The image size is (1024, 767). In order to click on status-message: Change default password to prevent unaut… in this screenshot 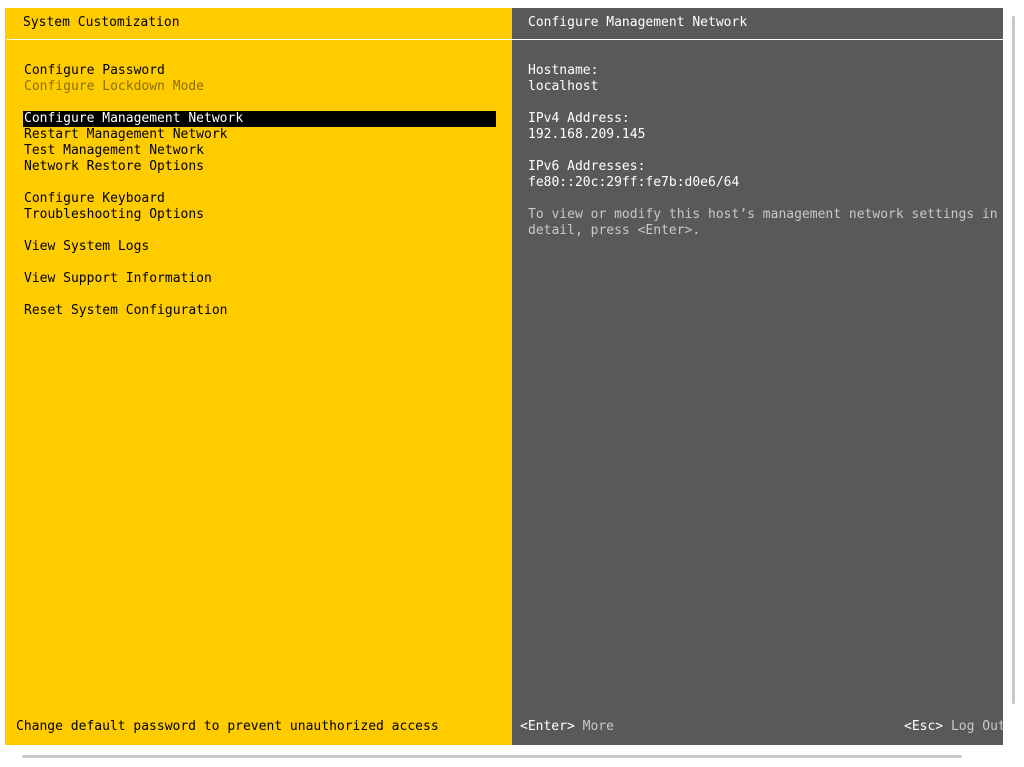, I will do `click(227, 726)`.